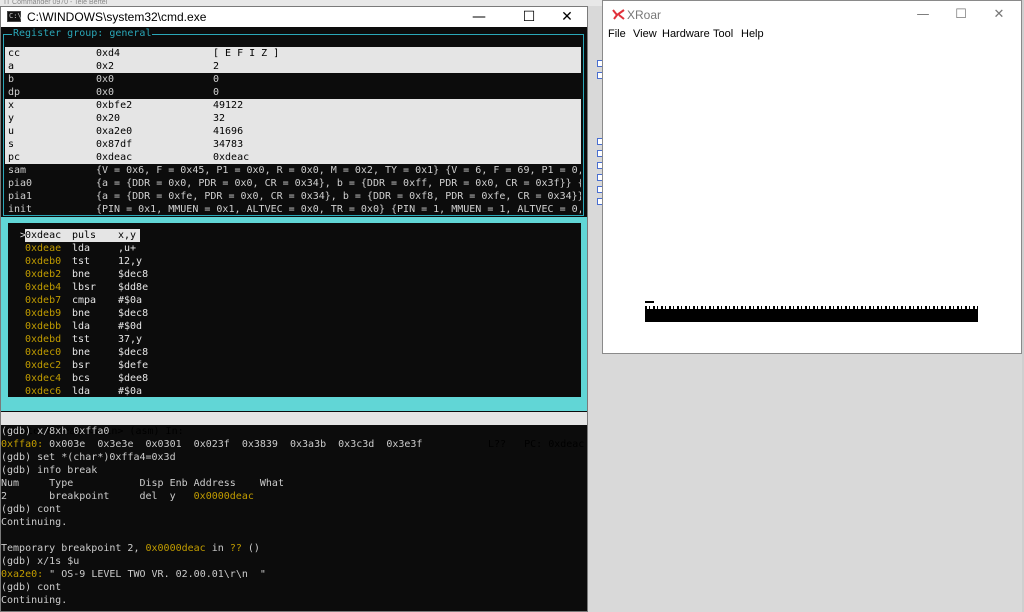 The height and width of the screenshot is (612, 1024). Describe the element at coordinates (294, 391) in the screenshot. I see `asm-line: 0xdec6 lda #$0a` at that location.